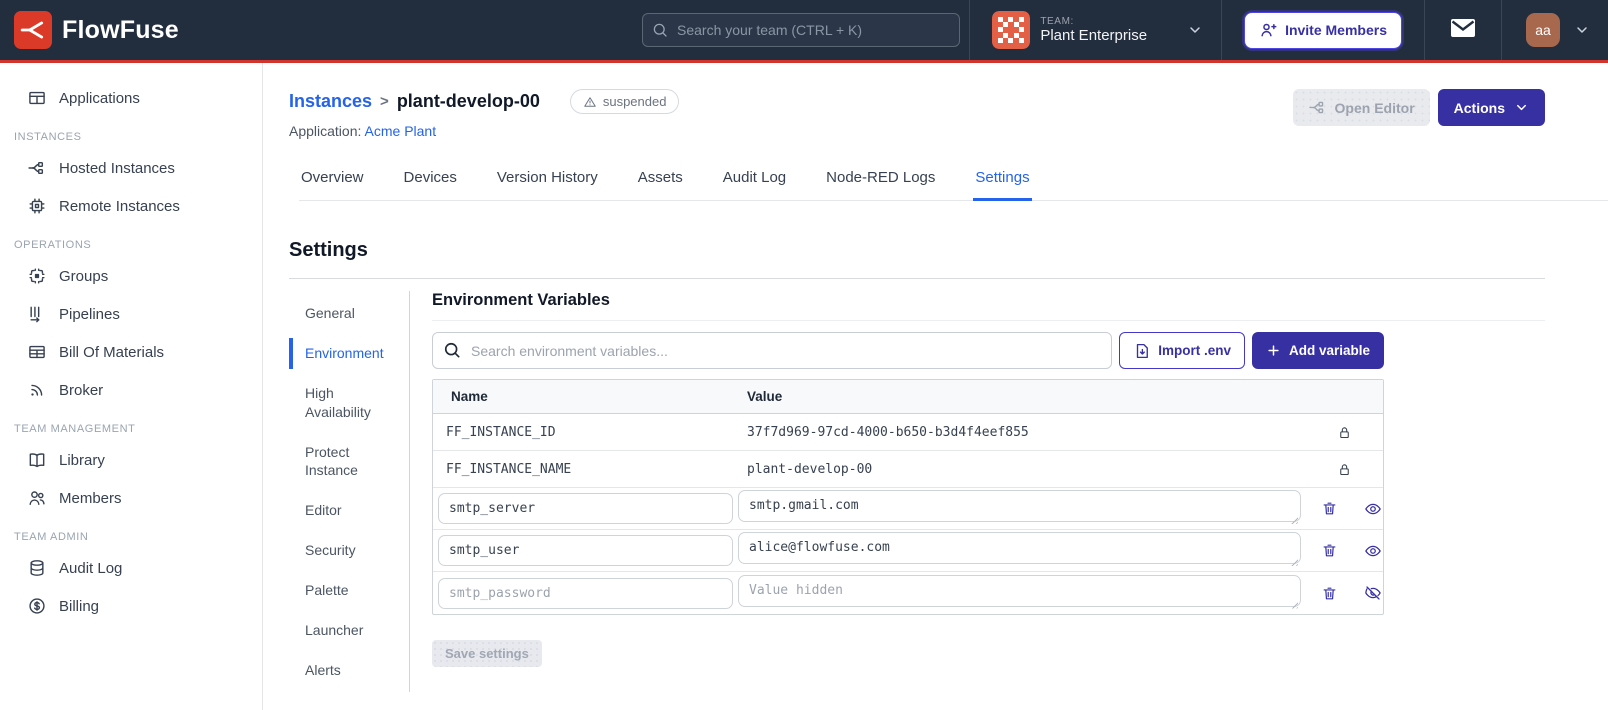 The image size is (1608, 710). Describe the element at coordinates (119, 206) in the screenshot. I see `sidebar-item-label: Remote Instances` at that location.